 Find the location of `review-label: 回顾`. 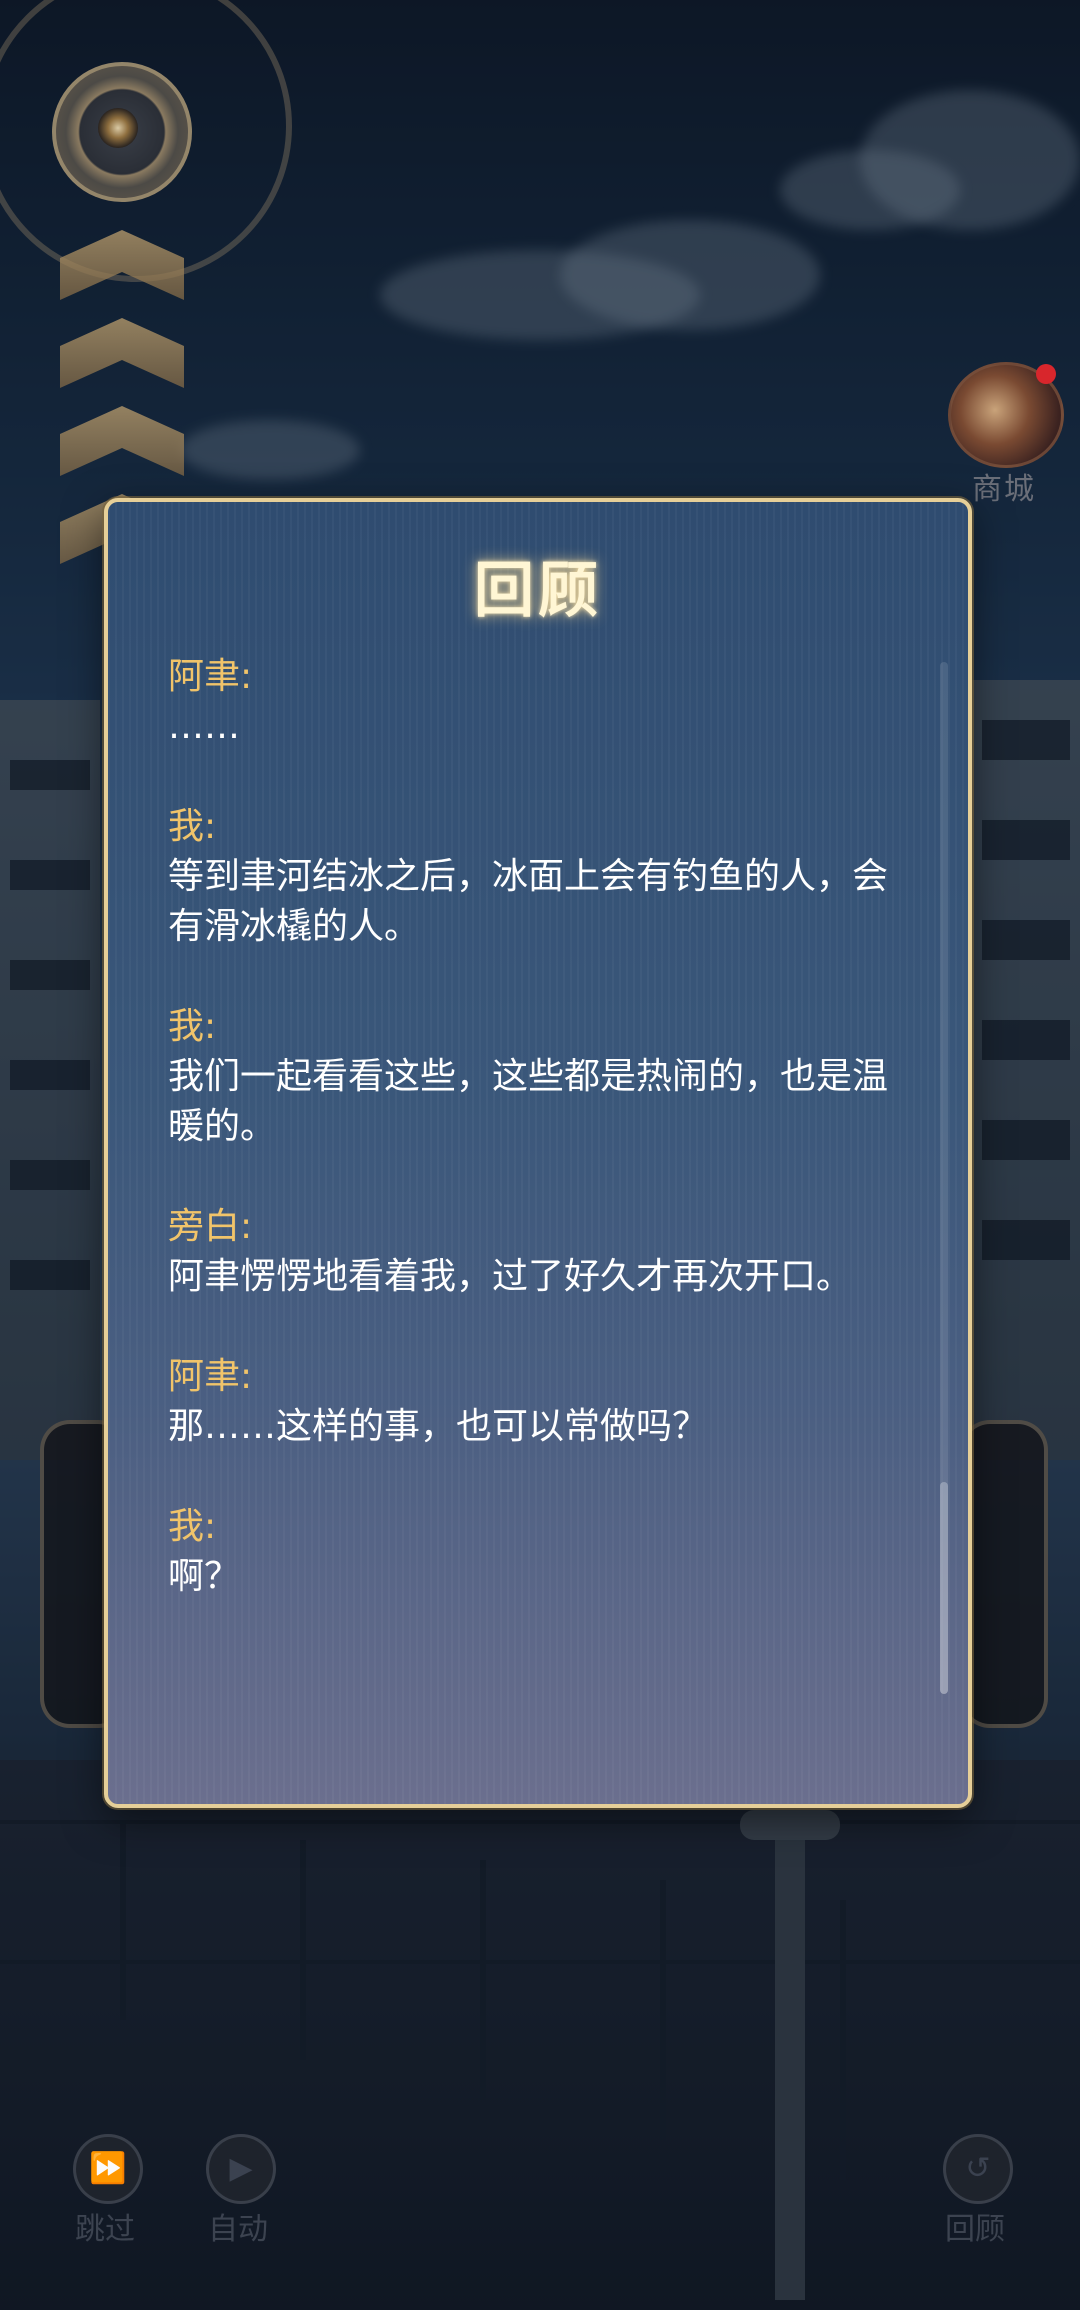

review-label: 回顾 is located at coordinates (975, 2229).